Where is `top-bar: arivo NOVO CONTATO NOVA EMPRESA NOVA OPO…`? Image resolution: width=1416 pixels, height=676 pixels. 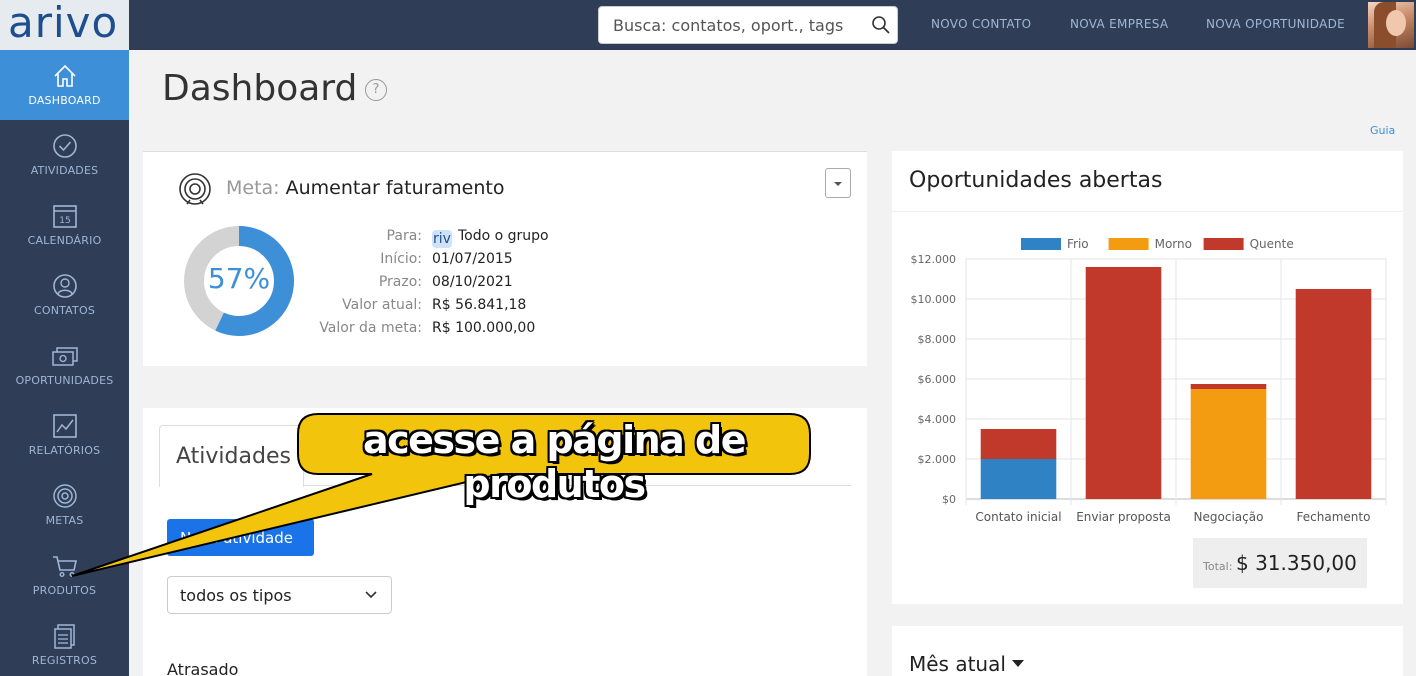
top-bar: arivo NOVO CONTATO NOVA EMPRESA NOVA OPO… is located at coordinates (708, 25).